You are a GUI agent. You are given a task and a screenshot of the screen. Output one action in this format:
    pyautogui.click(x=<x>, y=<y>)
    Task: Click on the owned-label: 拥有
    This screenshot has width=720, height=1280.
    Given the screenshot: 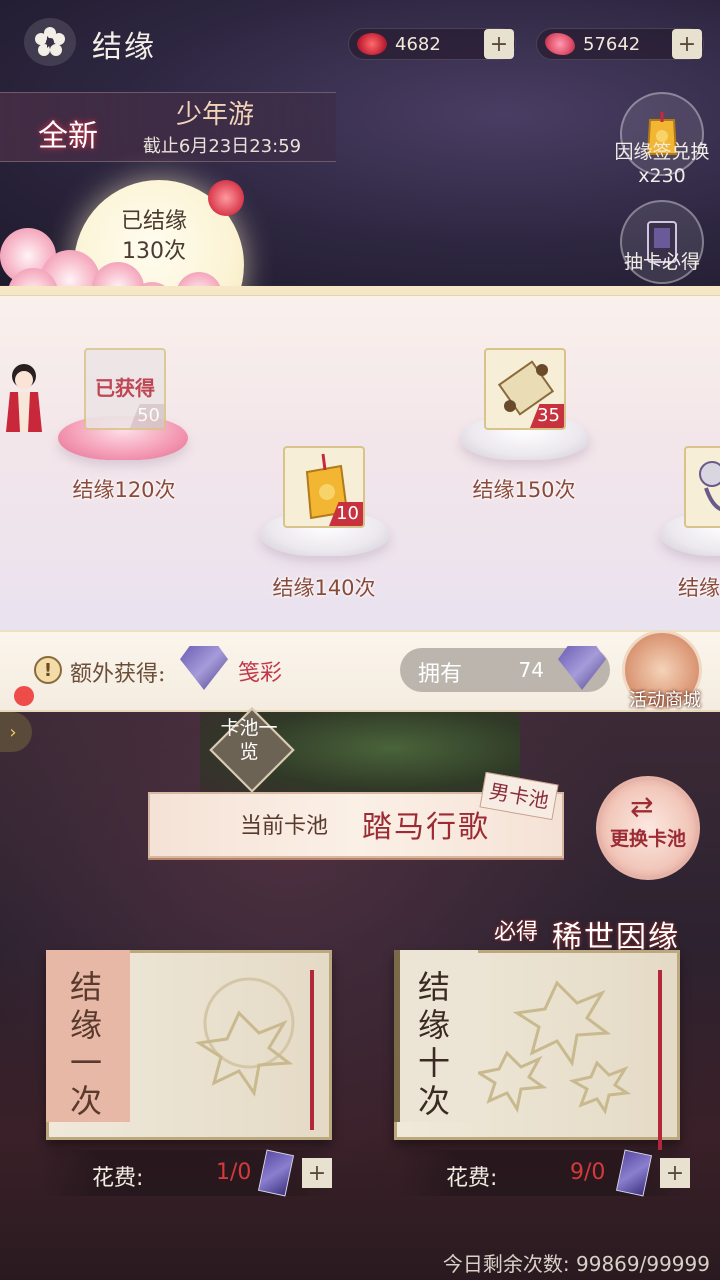 What is the action you would take?
    pyautogui.click(x=440, y=674)
    